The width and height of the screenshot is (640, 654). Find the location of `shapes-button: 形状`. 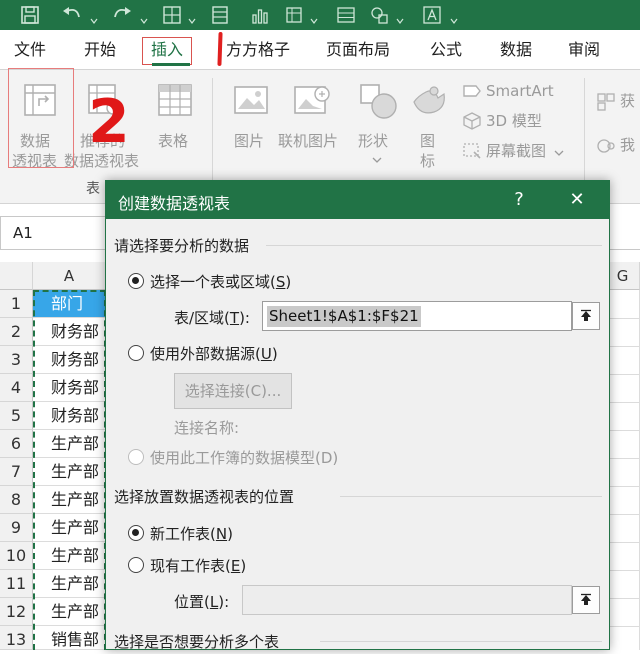

shapes-button: 形状 is located at coordinates (377, 126).